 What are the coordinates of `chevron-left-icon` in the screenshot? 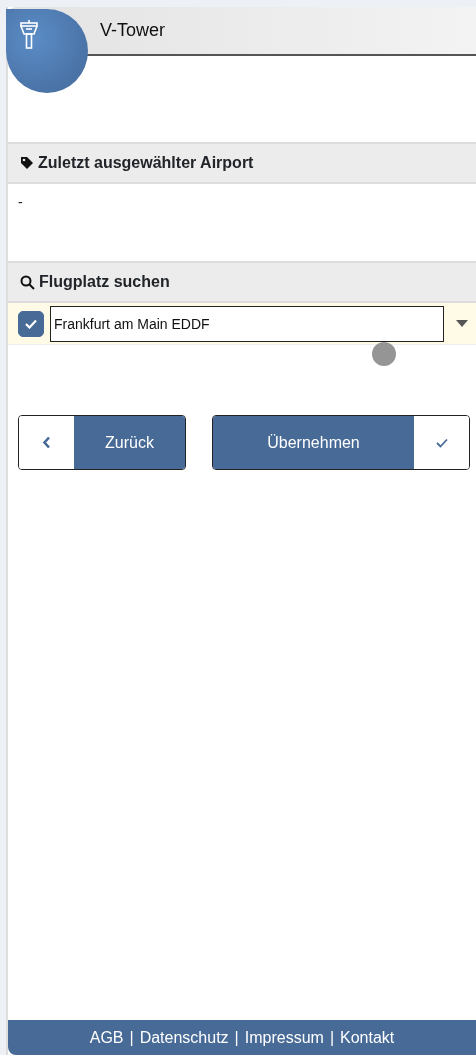 It's located at (46, 442).